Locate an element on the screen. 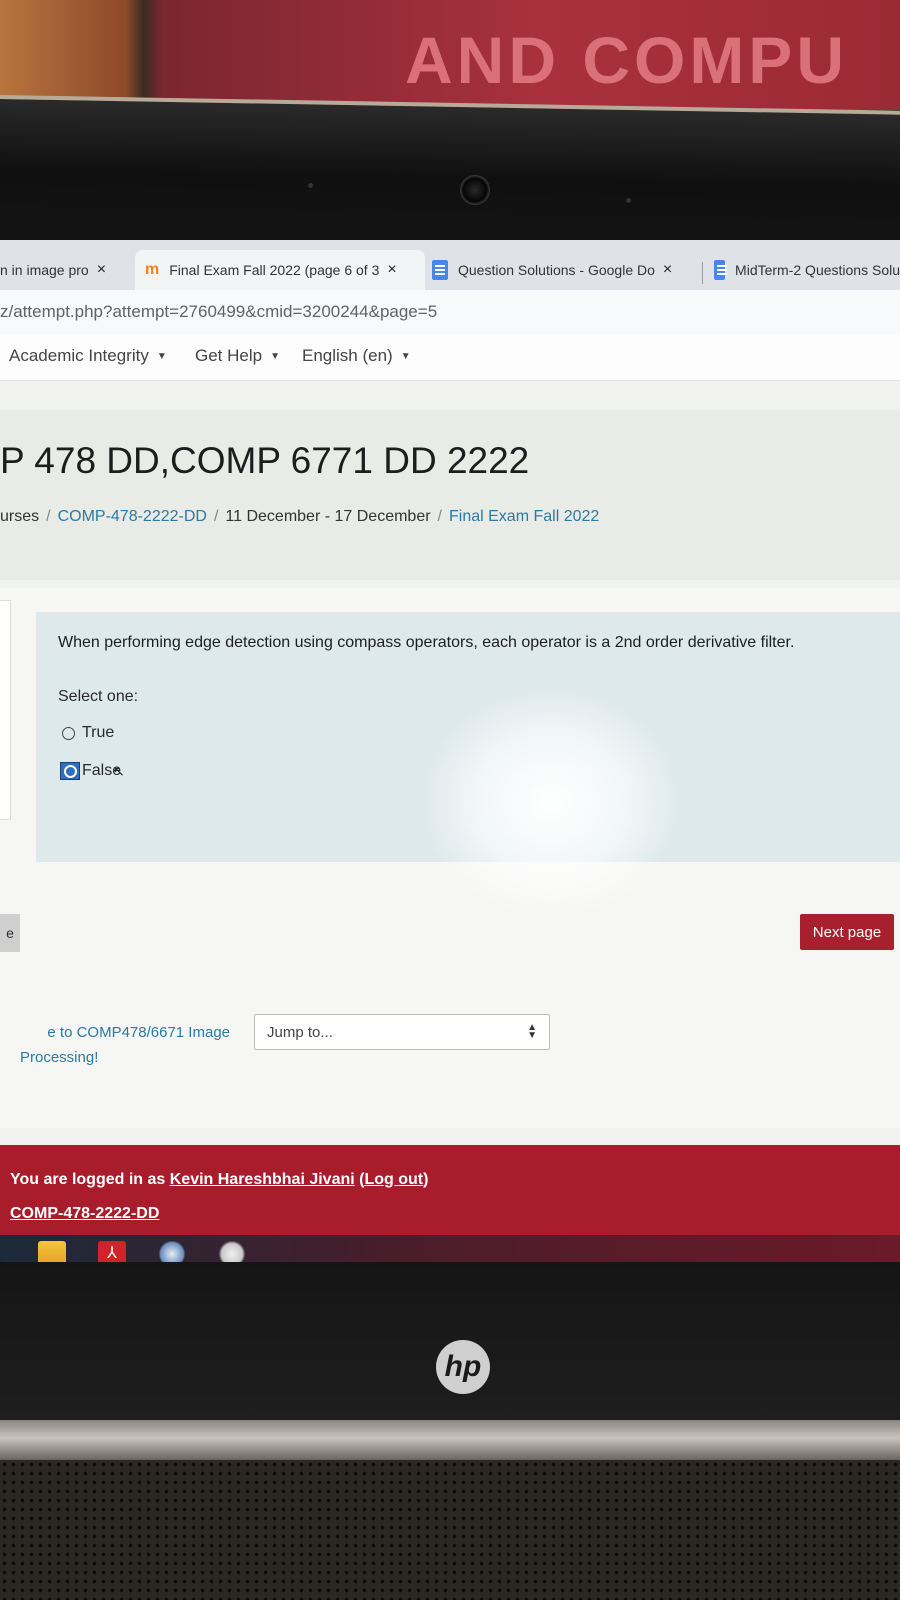  option-true: True is located at coordinates (88, 733).